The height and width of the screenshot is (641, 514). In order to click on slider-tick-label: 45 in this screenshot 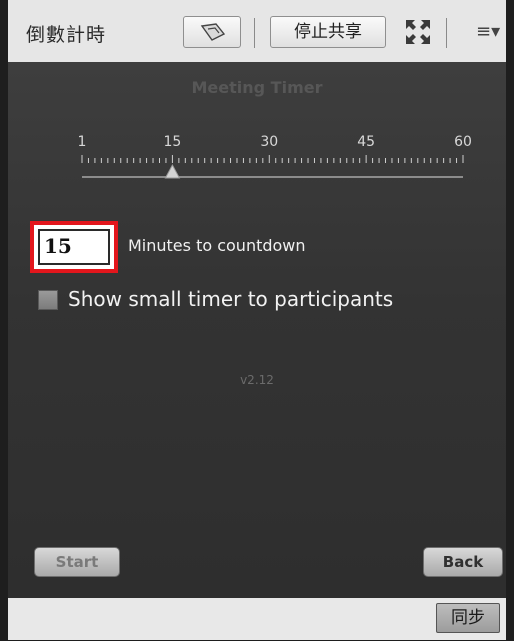, I will do `click(366, 142)`.